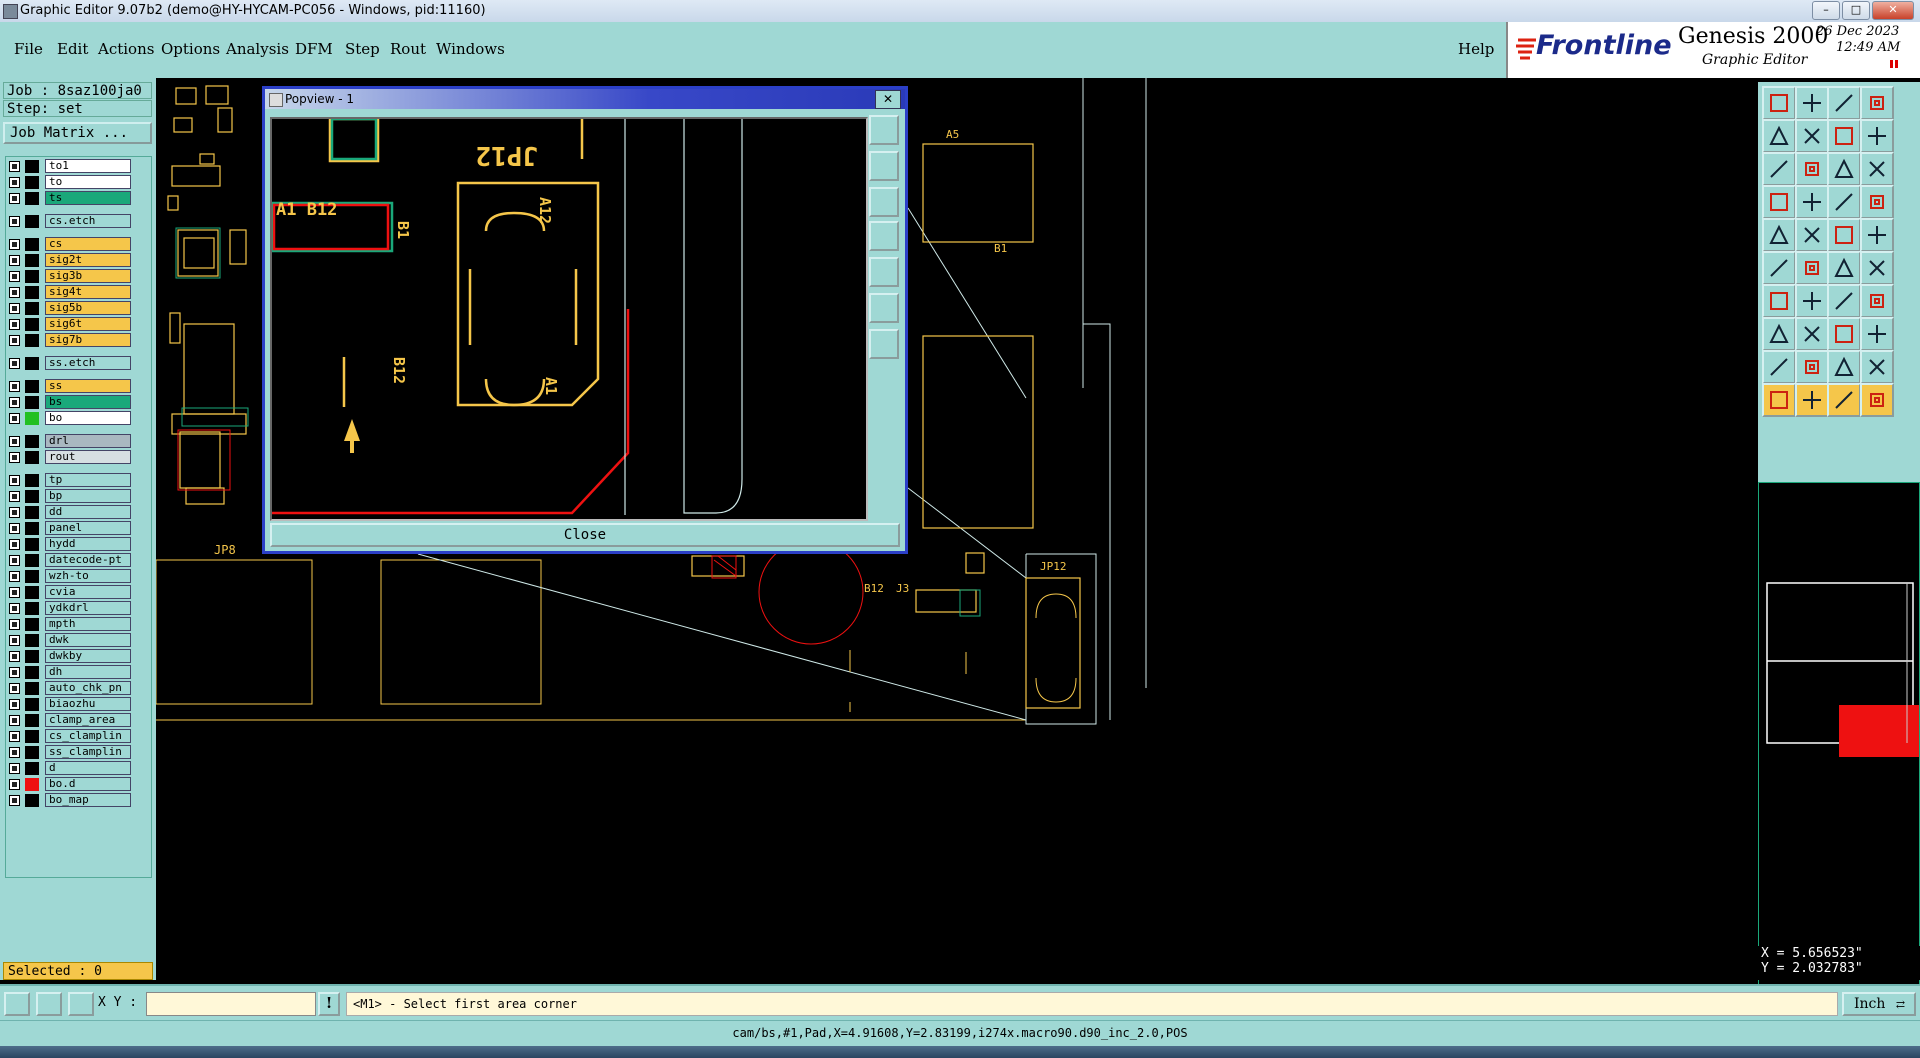 The image size is (1920, 1058). Describe the element at coordinates (70, 560) in the screenshot. I see `layer-row-datecode-pt: datecode-pt` at that location.